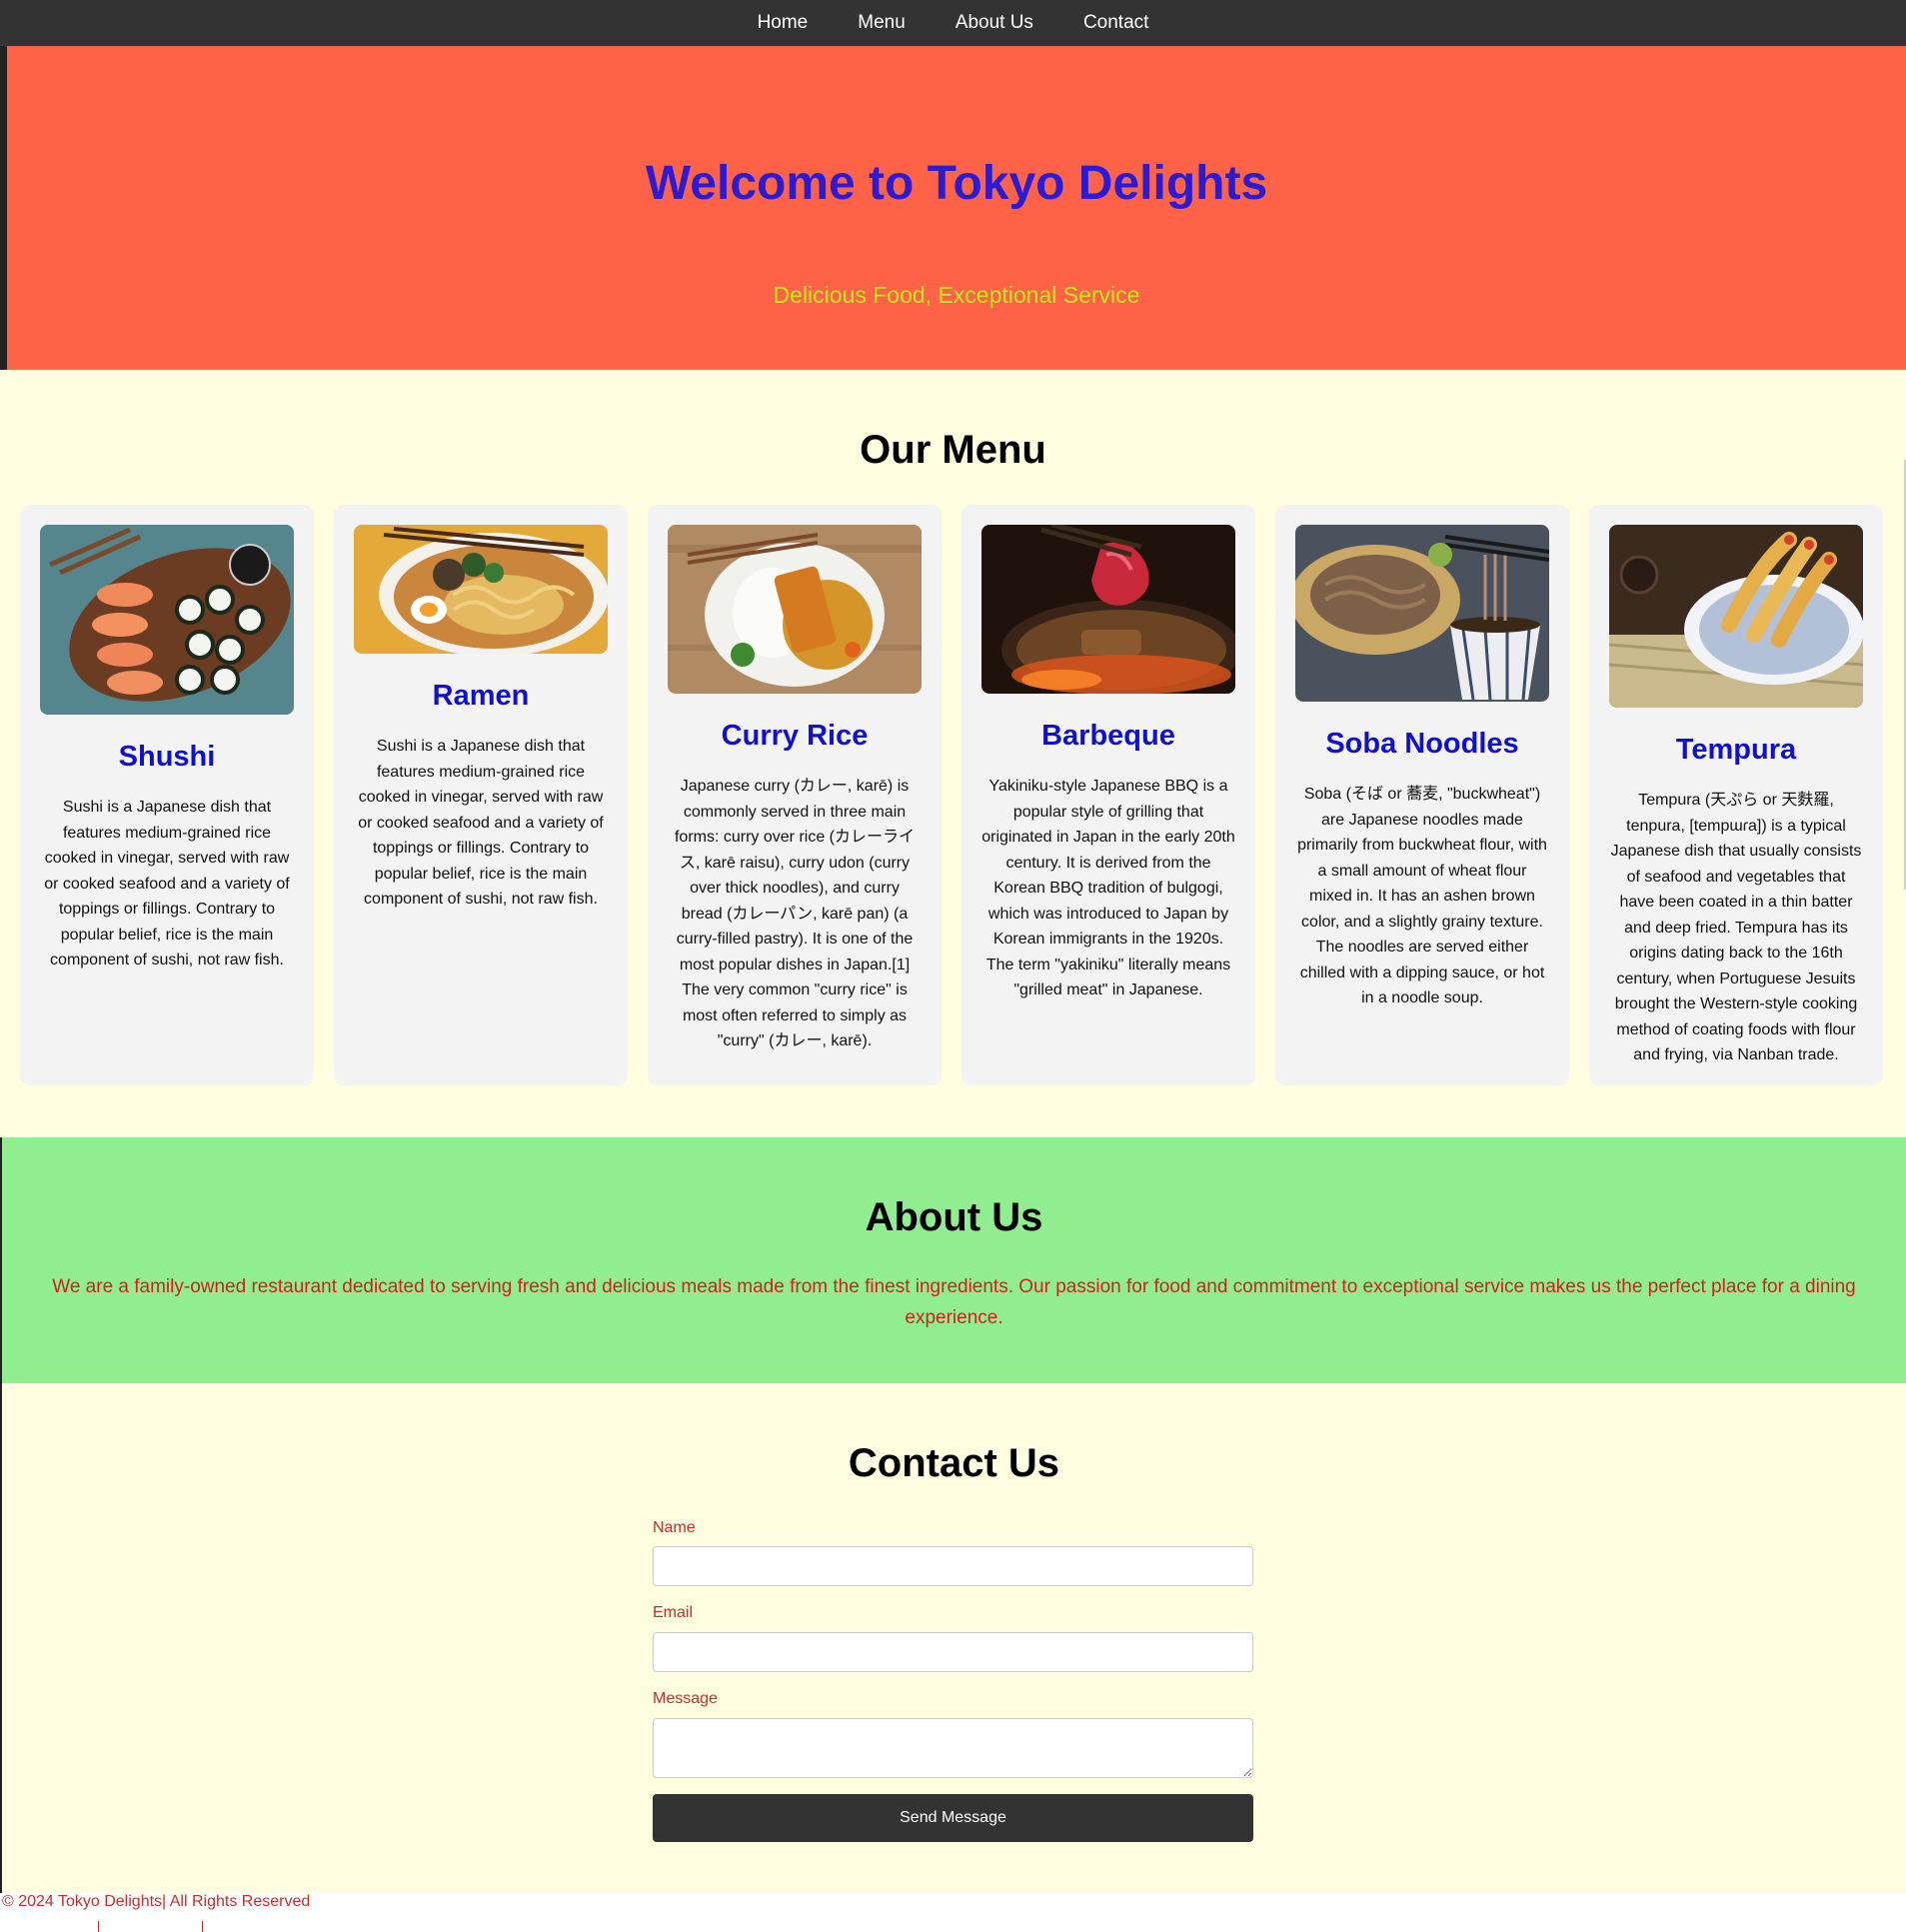  I want to click on menu-heading: Our Menu, so click(953, 450).